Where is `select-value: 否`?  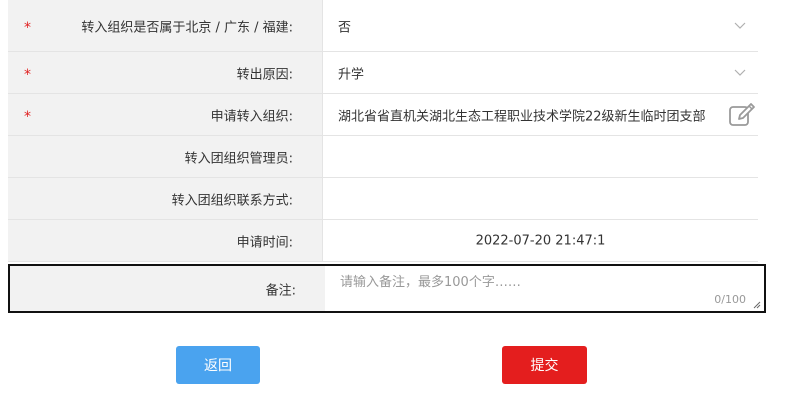 select-value: 否 is located at coordinates (345, 27).